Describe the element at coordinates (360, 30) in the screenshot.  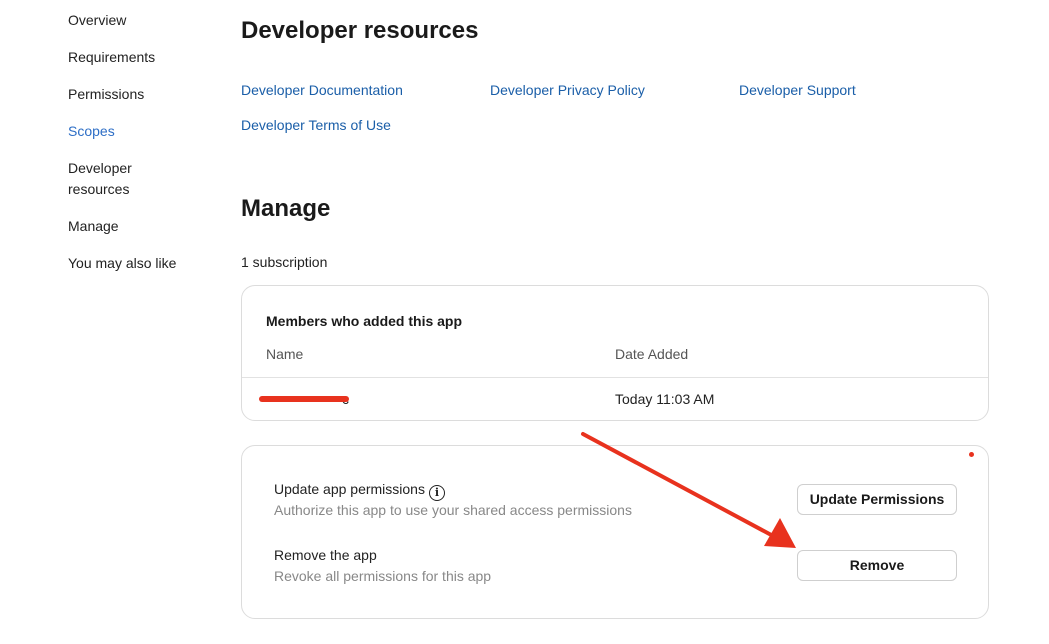
I see `developer-resources-heading: Developer resources` at that location.